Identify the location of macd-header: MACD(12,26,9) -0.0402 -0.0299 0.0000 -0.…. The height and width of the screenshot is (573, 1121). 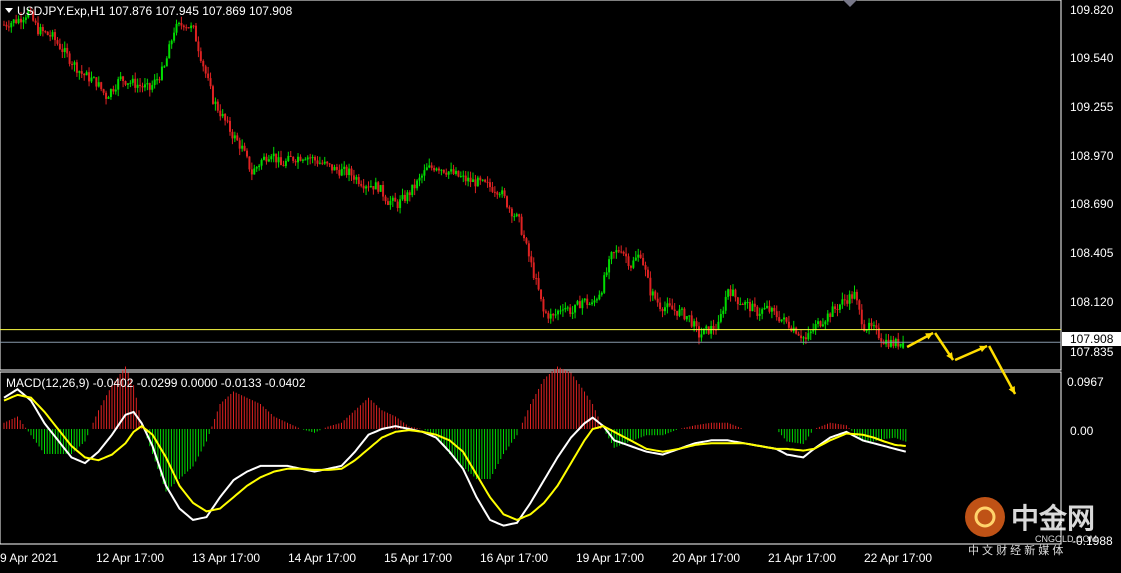
(156, 383).